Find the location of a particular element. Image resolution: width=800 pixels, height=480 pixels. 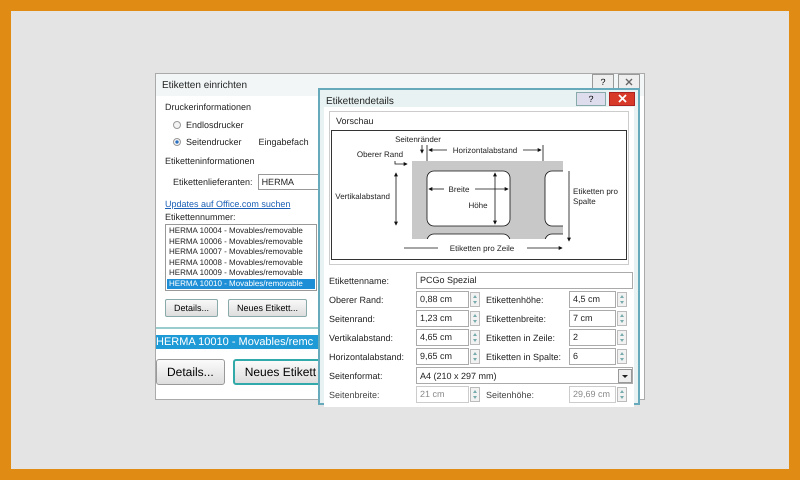

diagram-label: Seitenränder is located at coordinates (418, 139).